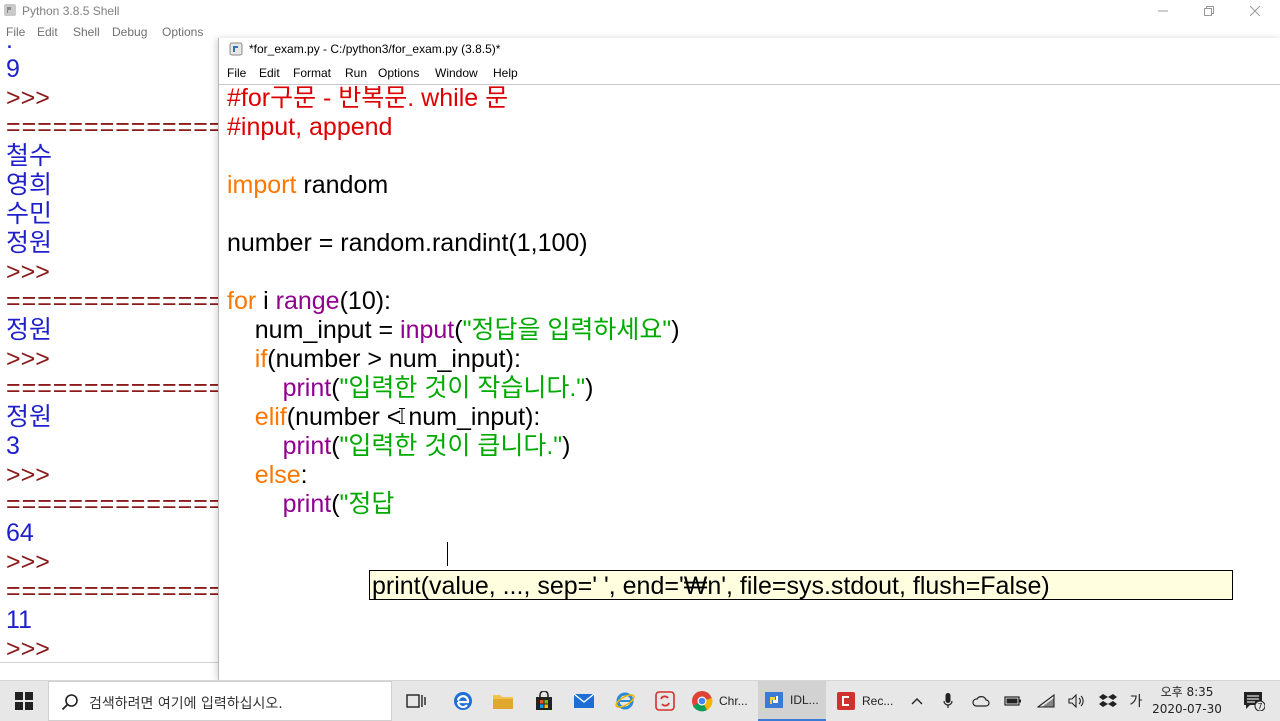 The height and width of the screenshot is (721, 1280). I want to click on edge-icon, so click(463, 701).